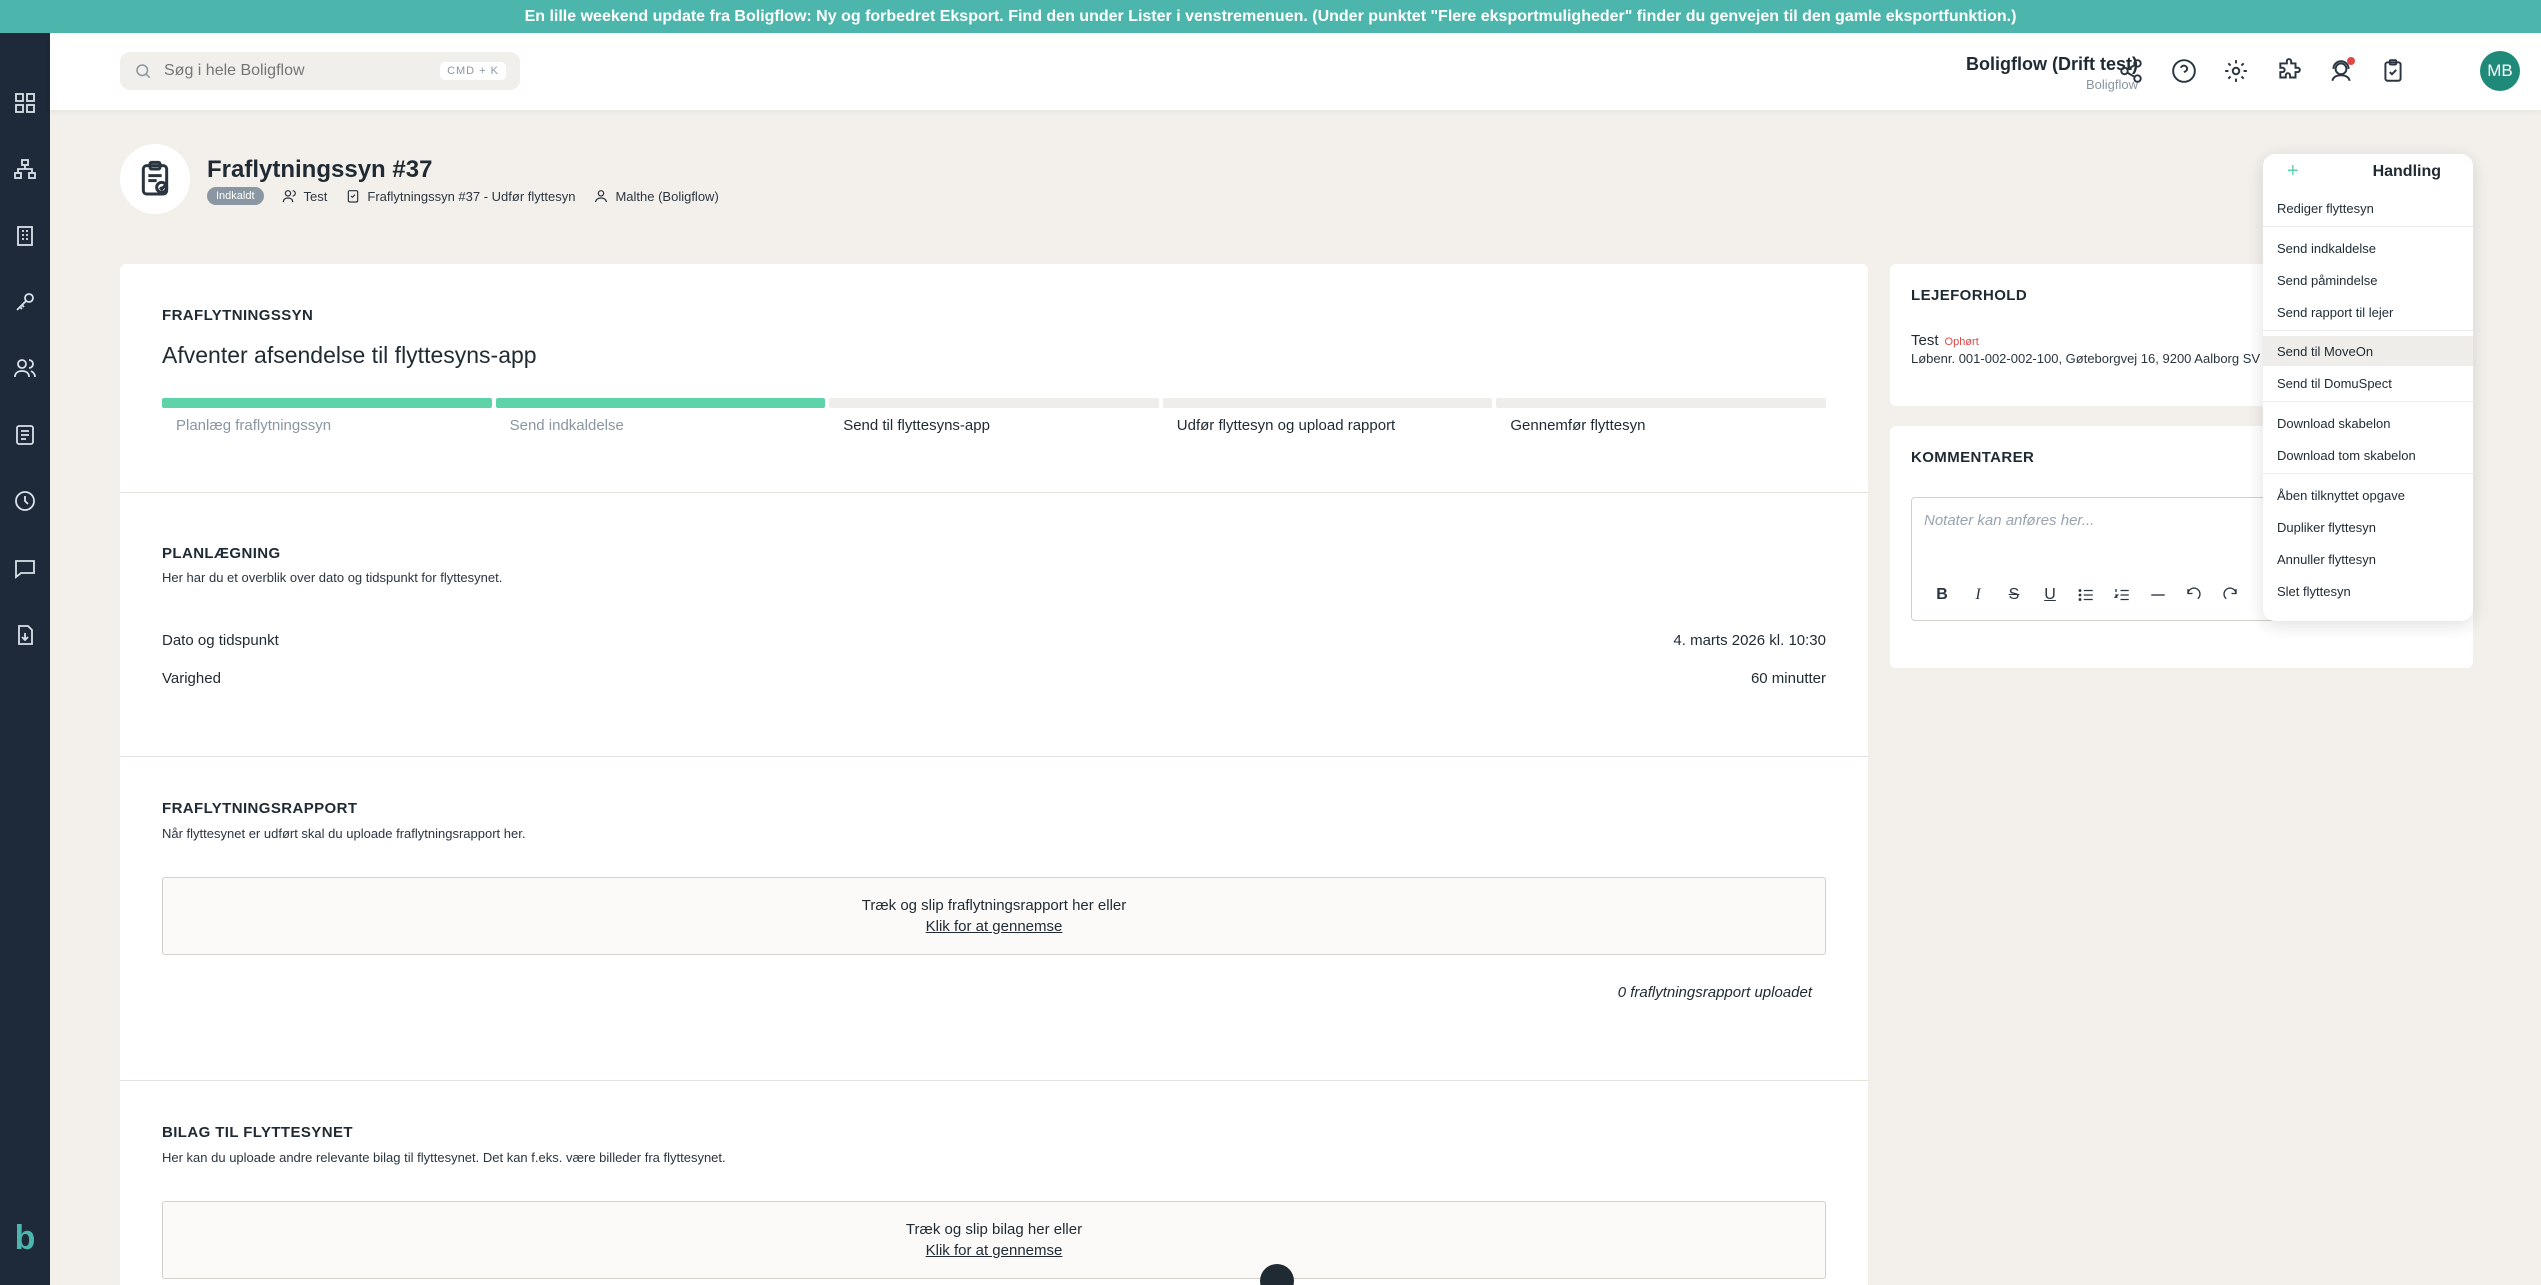 This screenshot has height=1285, width=2541. Describe the element at coordinates (25, 236) in the screenshot. I see `building-icon` at that location.